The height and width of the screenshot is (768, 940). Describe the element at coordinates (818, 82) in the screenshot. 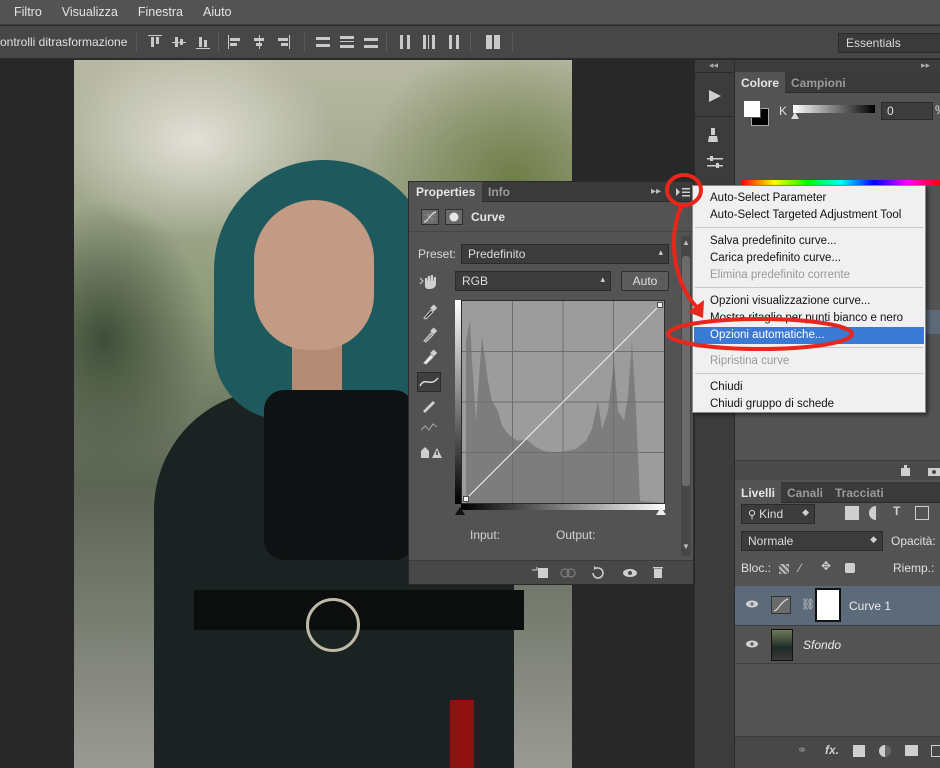

I see `tab-campioni: Campioni` at that location.